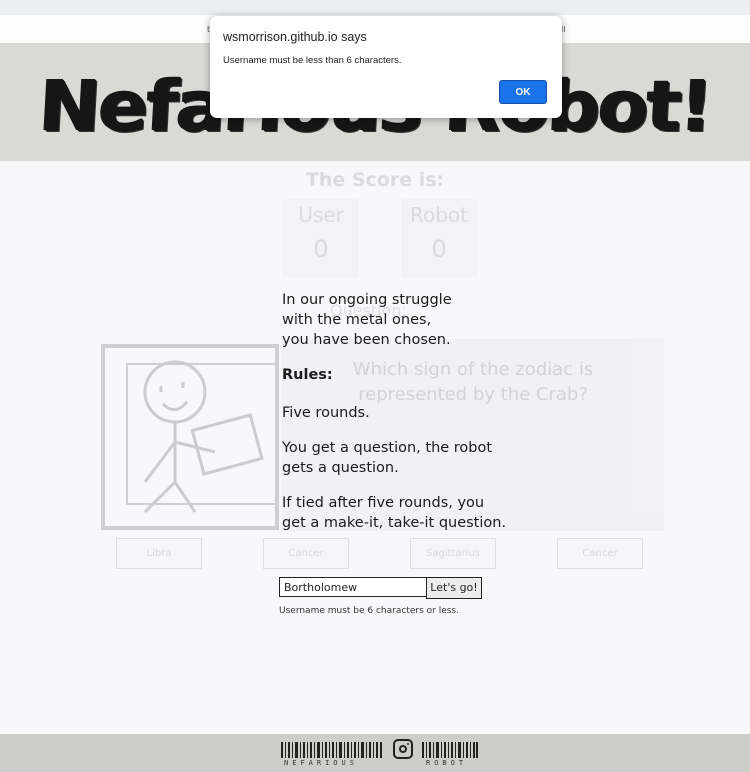 This screenshot has width=750, height=772. What do you see at coordinates (354, 587) in the screenshot?
I see `username-input` at bounding box center [354, 587].